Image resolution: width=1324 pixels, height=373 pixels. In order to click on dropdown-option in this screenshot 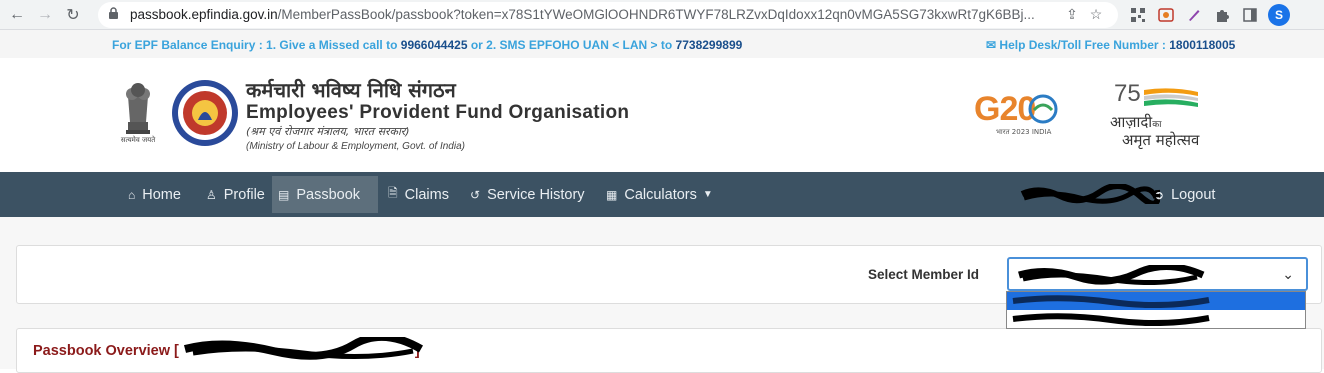, I will do `click(1156, 319)`.